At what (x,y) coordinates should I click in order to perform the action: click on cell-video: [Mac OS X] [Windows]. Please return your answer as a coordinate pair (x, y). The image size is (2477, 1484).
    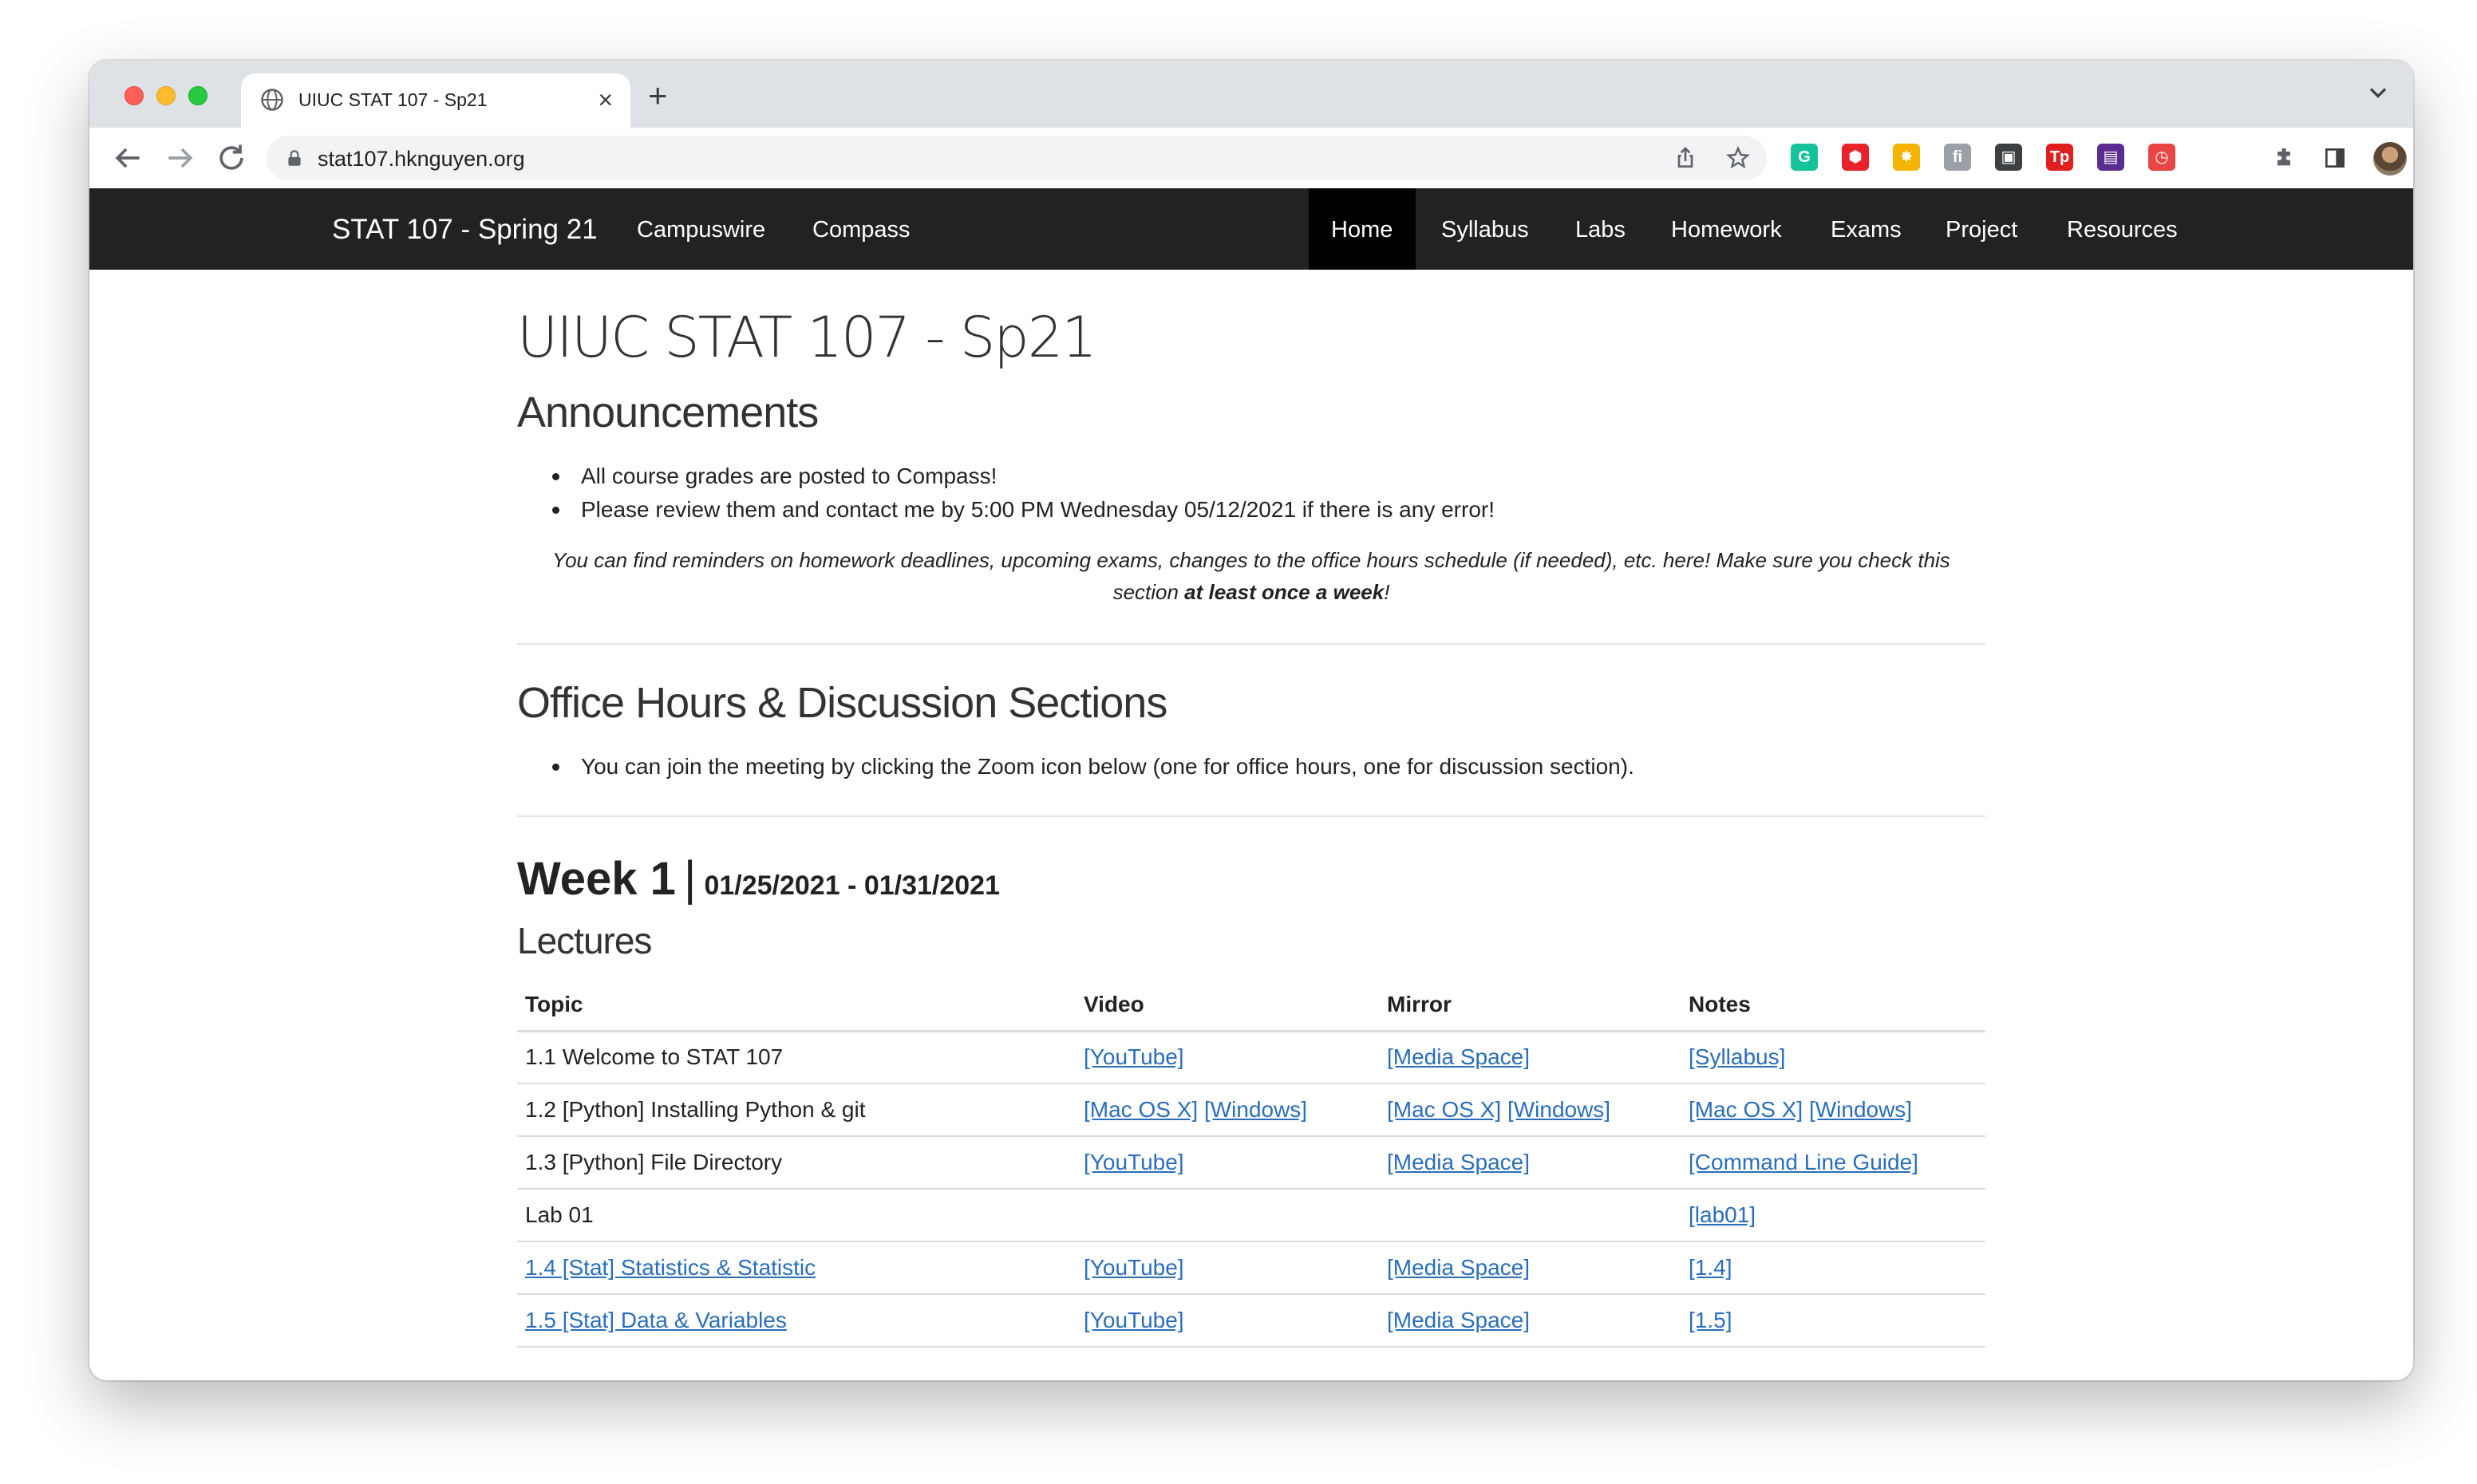
    Looking at the image, I should click on (1228, 1110).